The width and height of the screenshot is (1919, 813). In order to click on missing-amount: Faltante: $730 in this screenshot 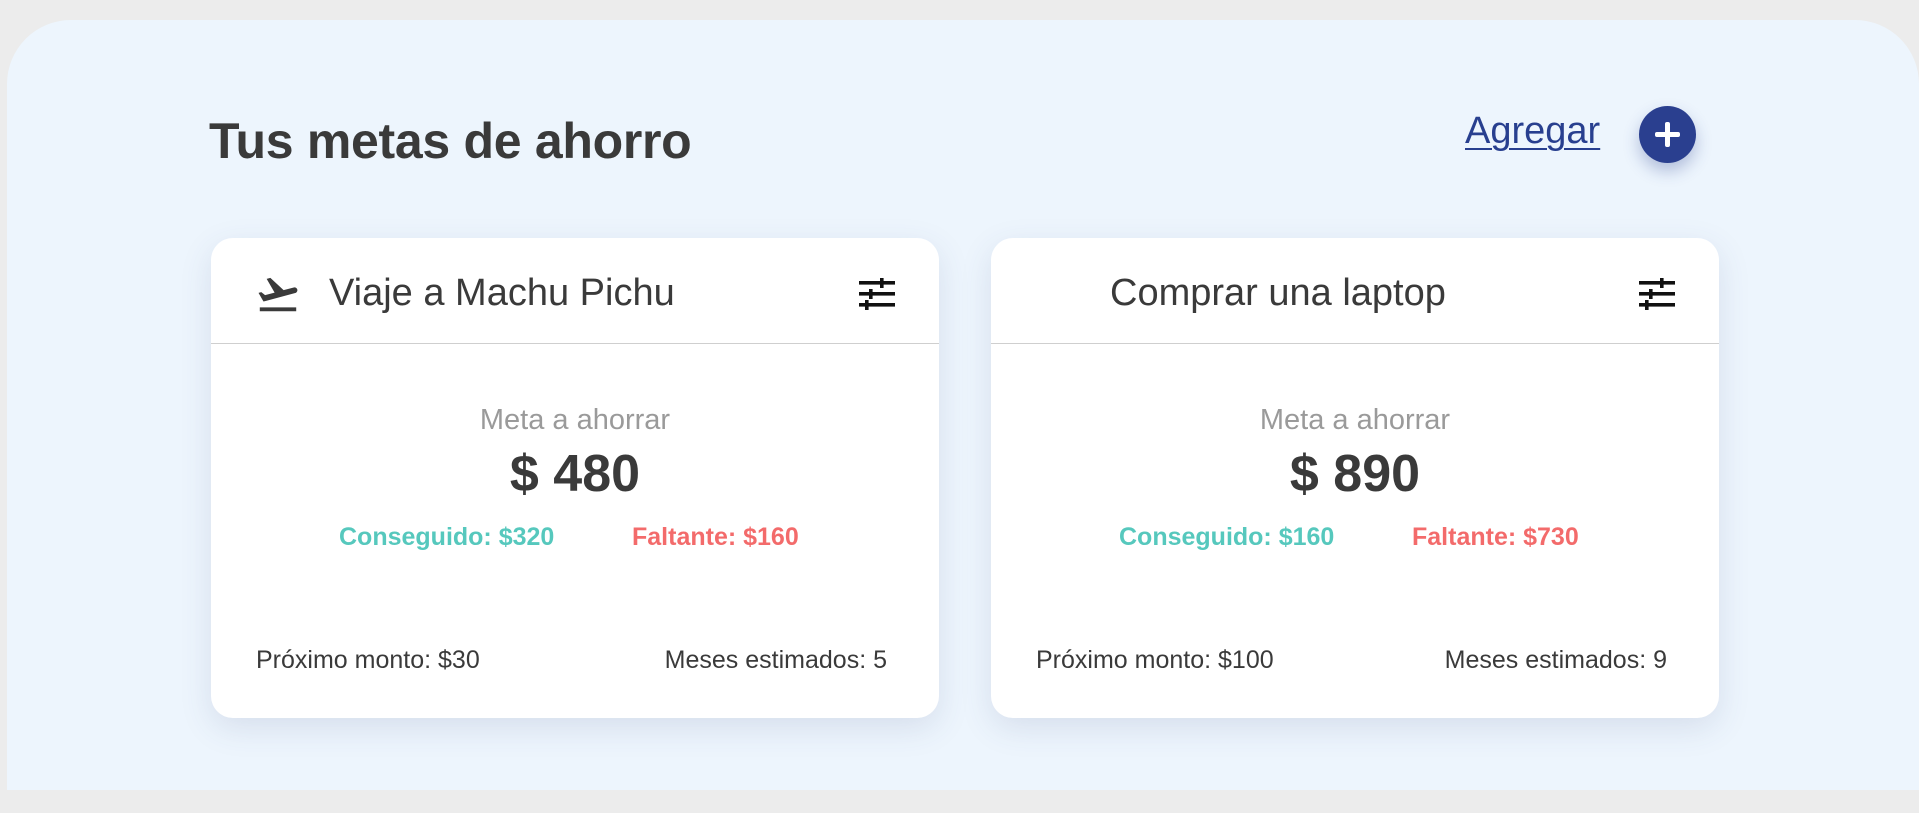, I will do `click(1495, 537)`.